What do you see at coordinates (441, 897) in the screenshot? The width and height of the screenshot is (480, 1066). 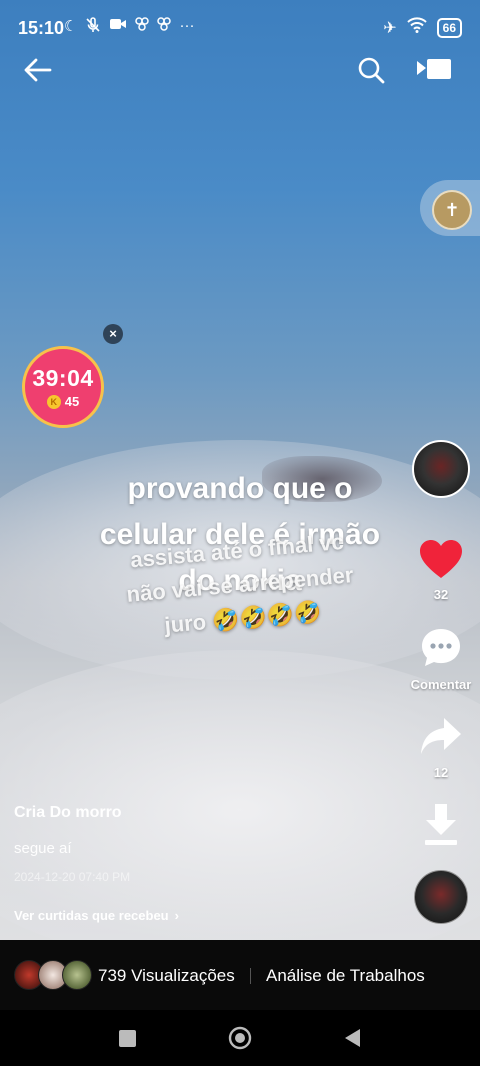 I see `music-disc-avatar` at bounding box center [441, 897].